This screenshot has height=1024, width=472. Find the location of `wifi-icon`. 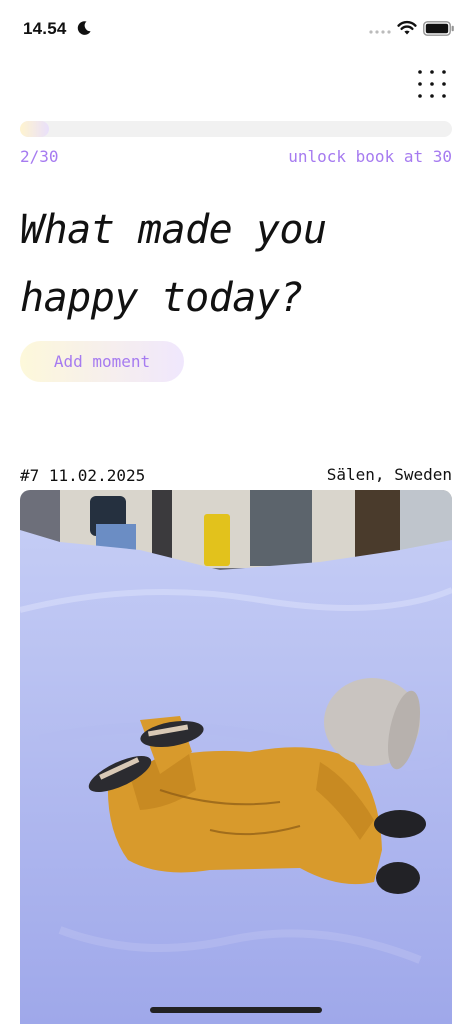

wifi-icon is located at coordinates (407, 27).